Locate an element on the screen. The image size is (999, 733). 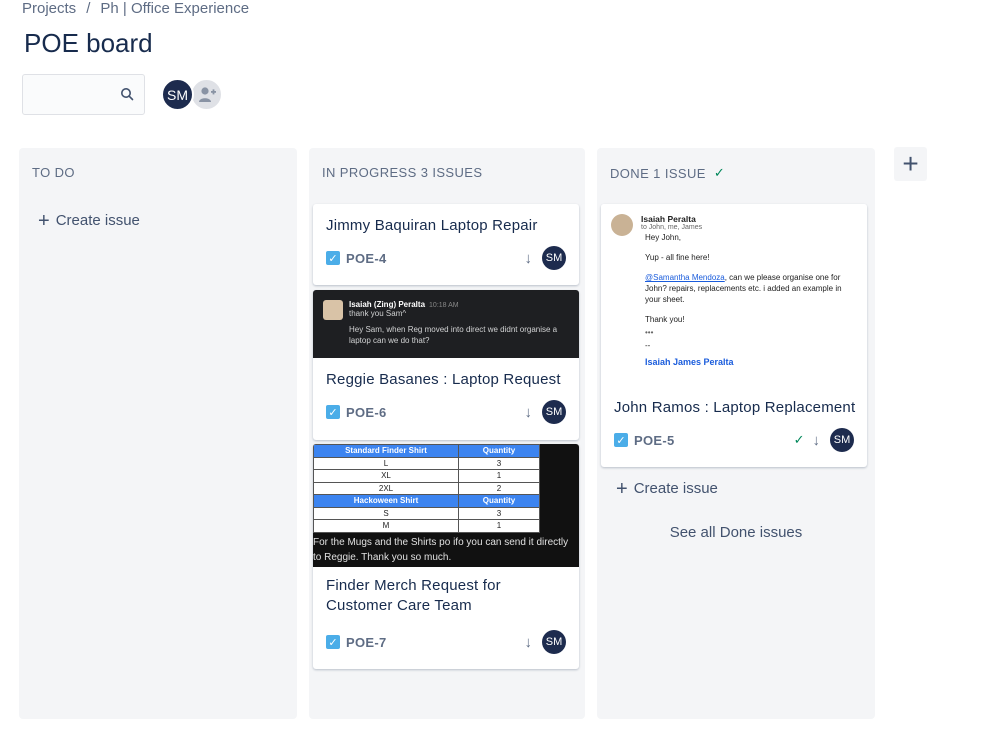
resolved-check-icon: ✓ is located at coordinates (799, 439).